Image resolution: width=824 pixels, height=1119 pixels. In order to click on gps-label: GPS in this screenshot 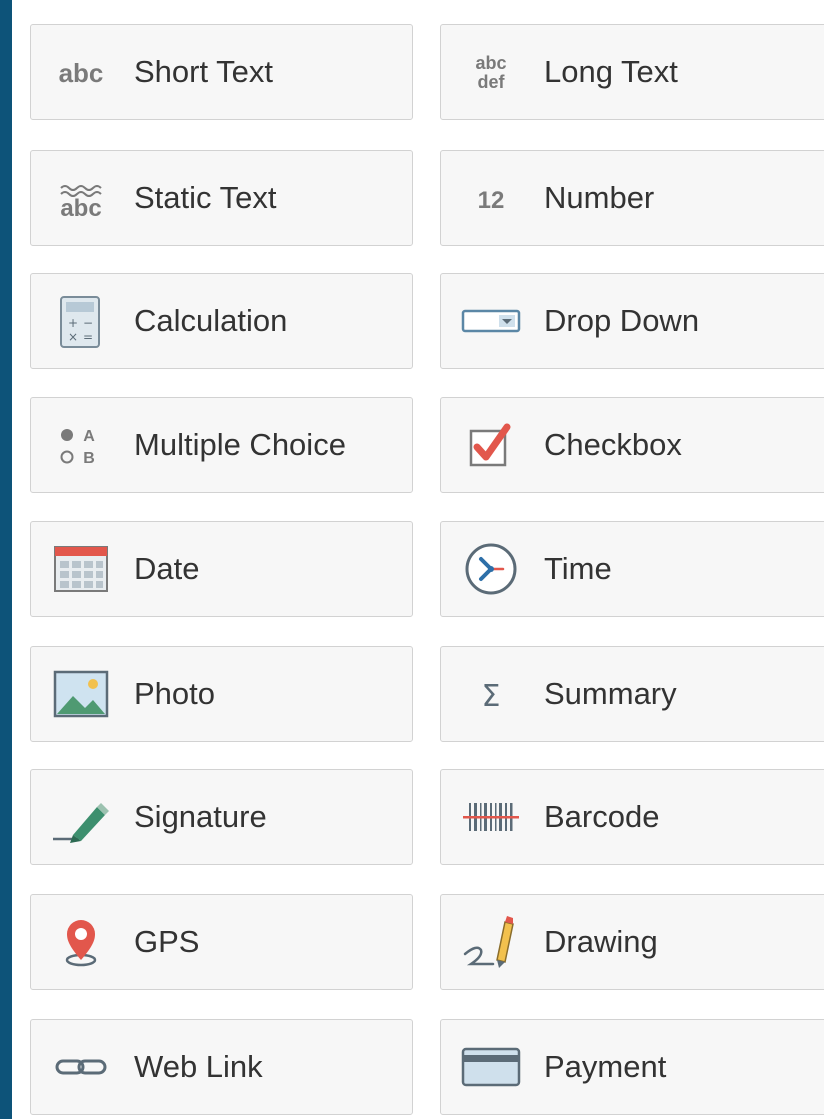, I will do `click(167, 941)`.